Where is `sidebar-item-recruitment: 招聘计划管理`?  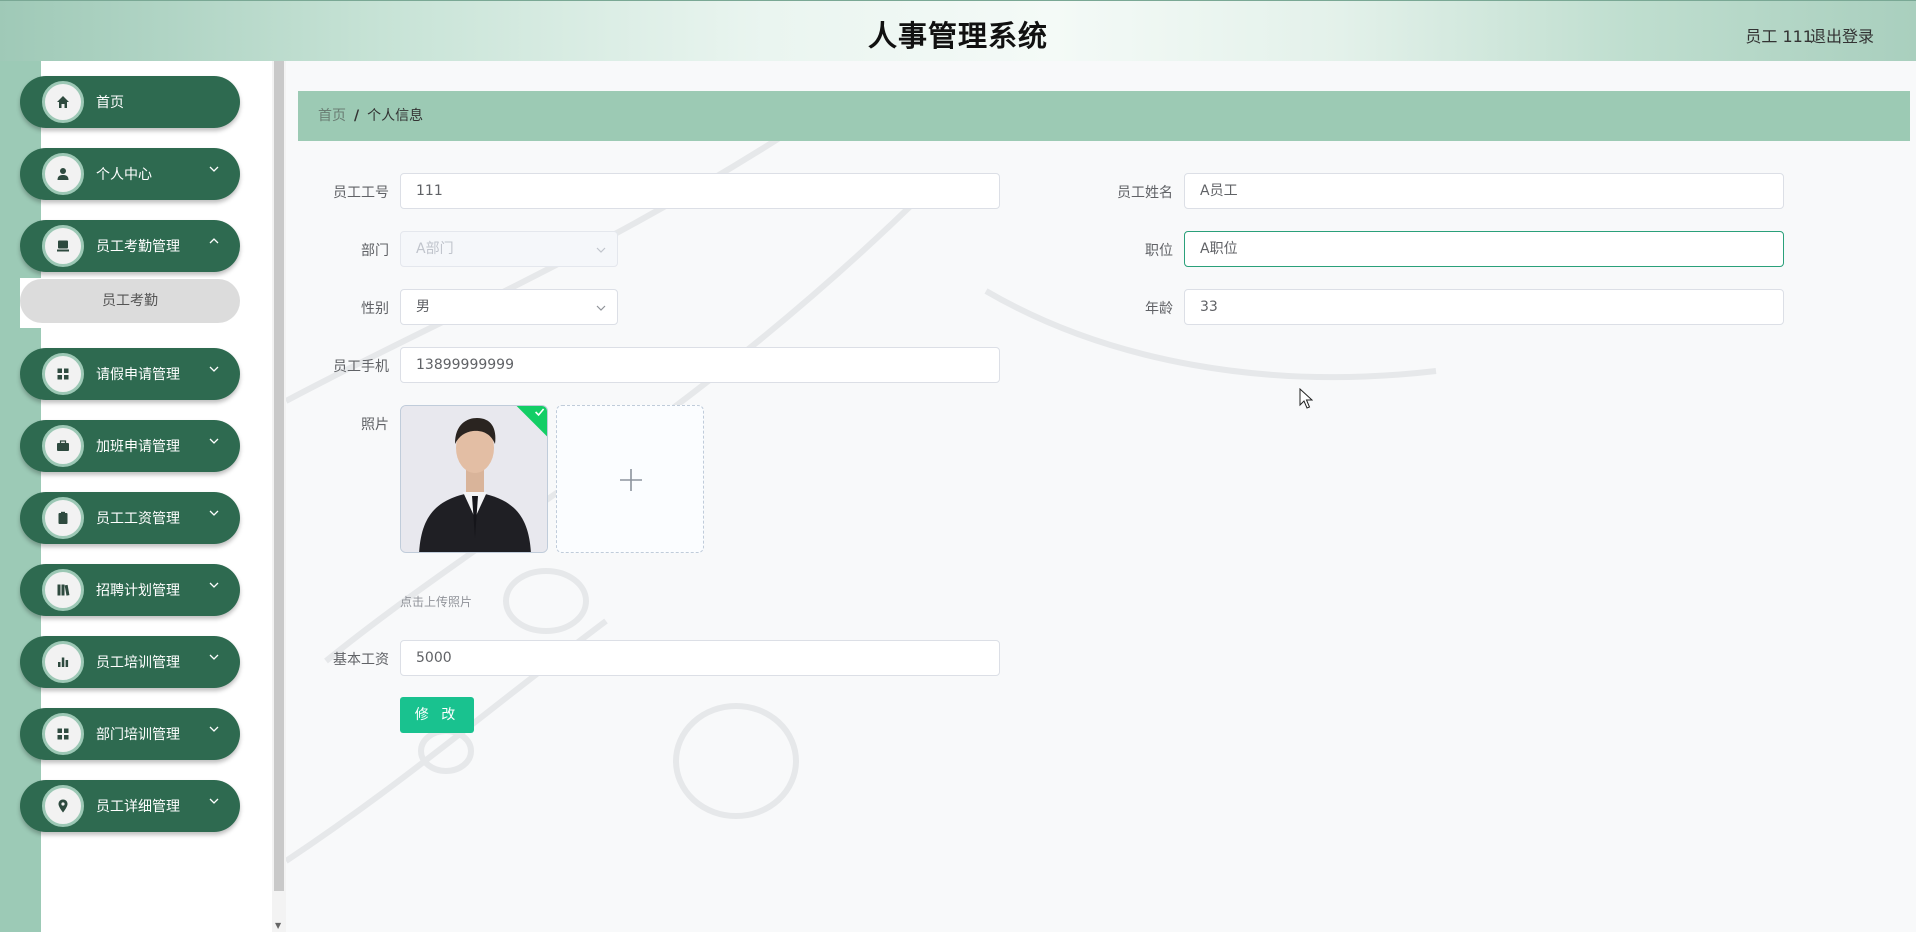 sidebar-item-recruitment: 招聘计划管理 is located at coordinates (130, 590).